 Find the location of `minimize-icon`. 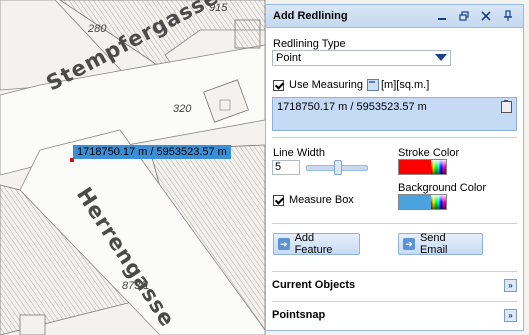

minimize-icon is located at coordinates (442, 16).